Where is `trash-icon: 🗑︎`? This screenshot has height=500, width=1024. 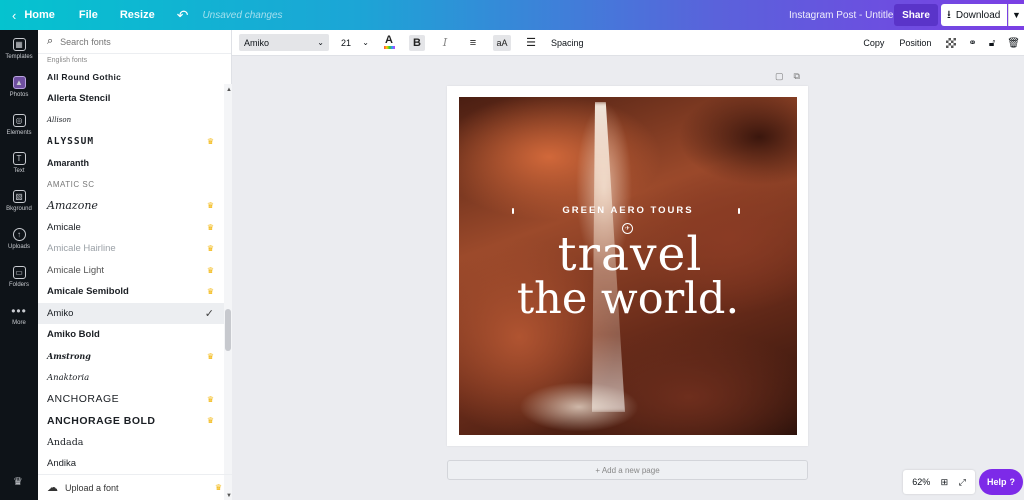
trash-icon: 🗑︎ is located at coordinates (1013, 43).